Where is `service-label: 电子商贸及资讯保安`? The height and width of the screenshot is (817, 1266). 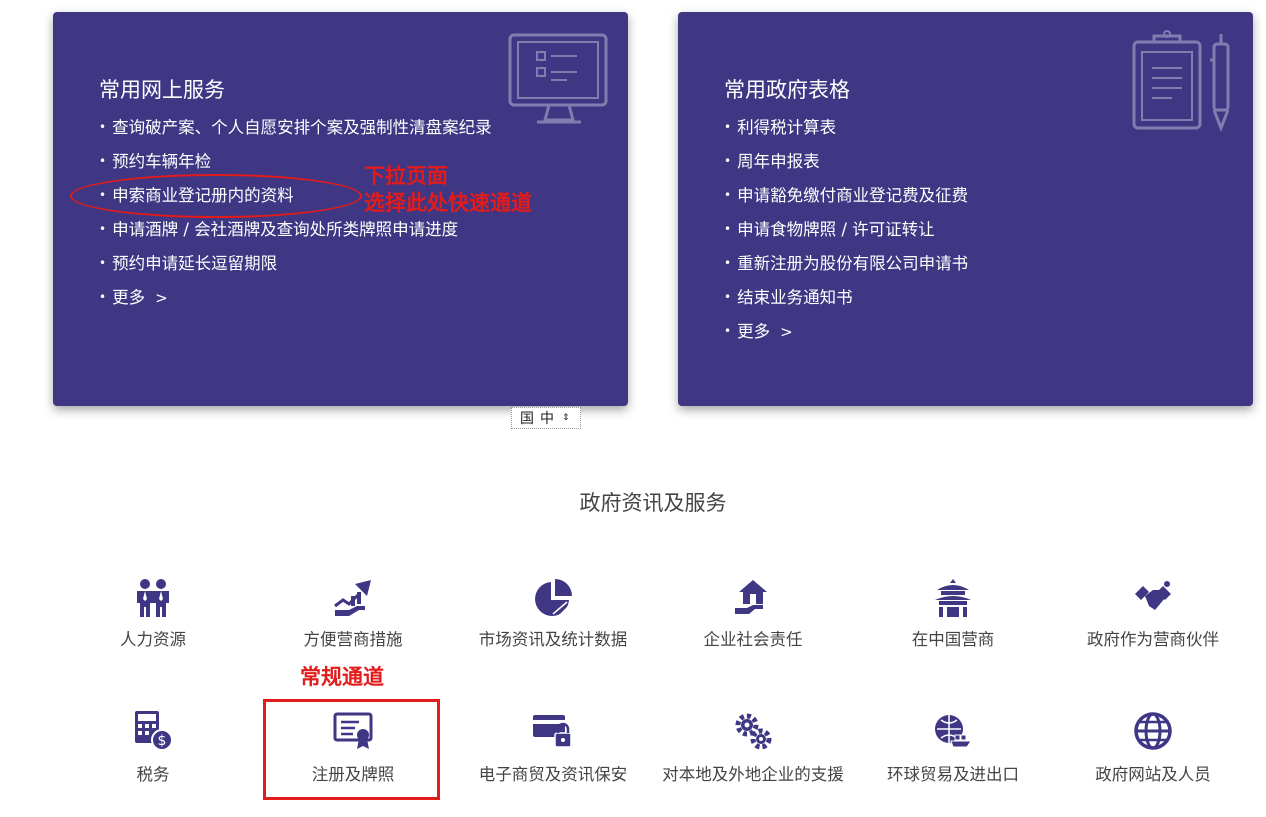 service-label: 电子商贸及资讯保安 is located at coordinates (553, 774).